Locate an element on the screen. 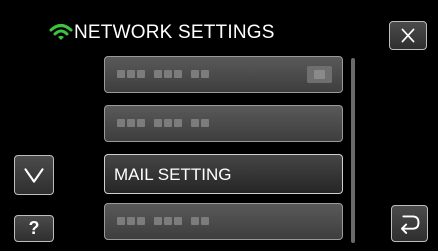 The width and height of the screenshot is (438, 251). close-icon is located at coordinates (408, 35).